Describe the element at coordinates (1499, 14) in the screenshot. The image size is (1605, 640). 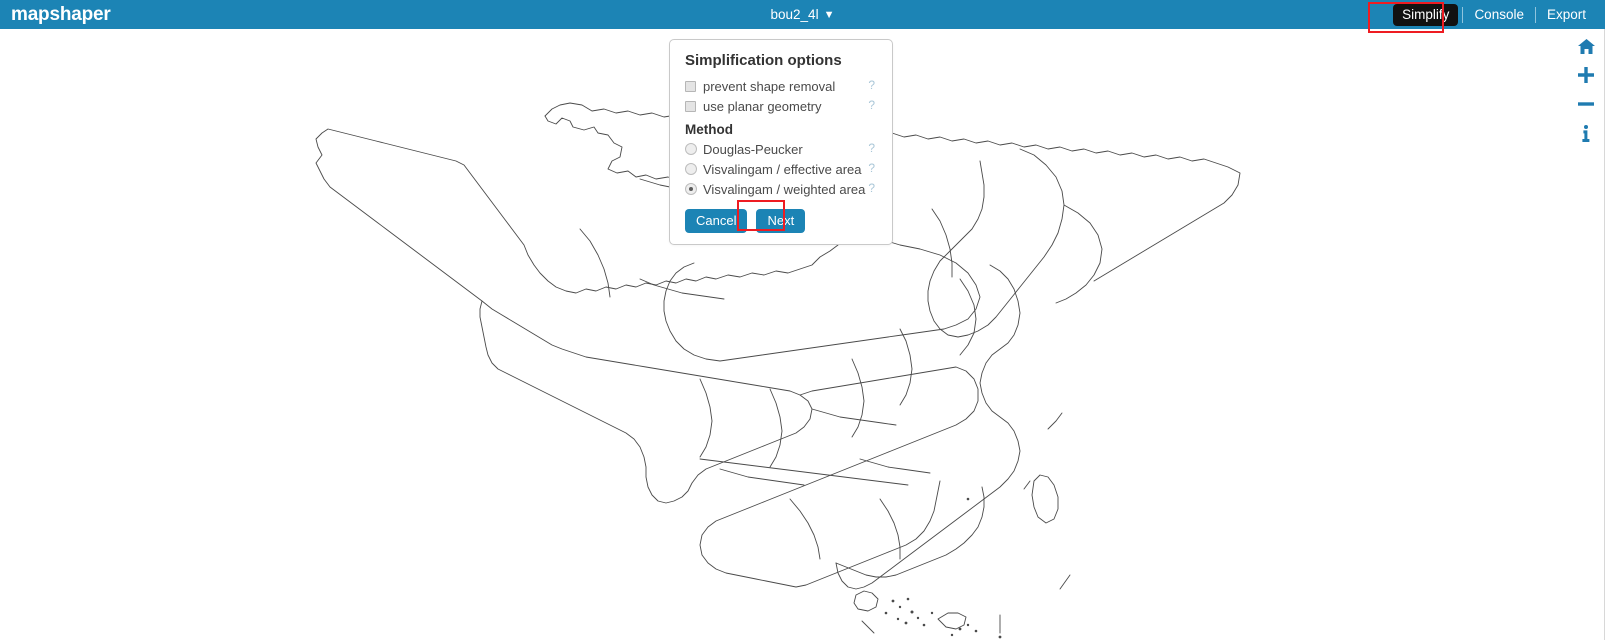
I see `nav-console: Console` at that location.